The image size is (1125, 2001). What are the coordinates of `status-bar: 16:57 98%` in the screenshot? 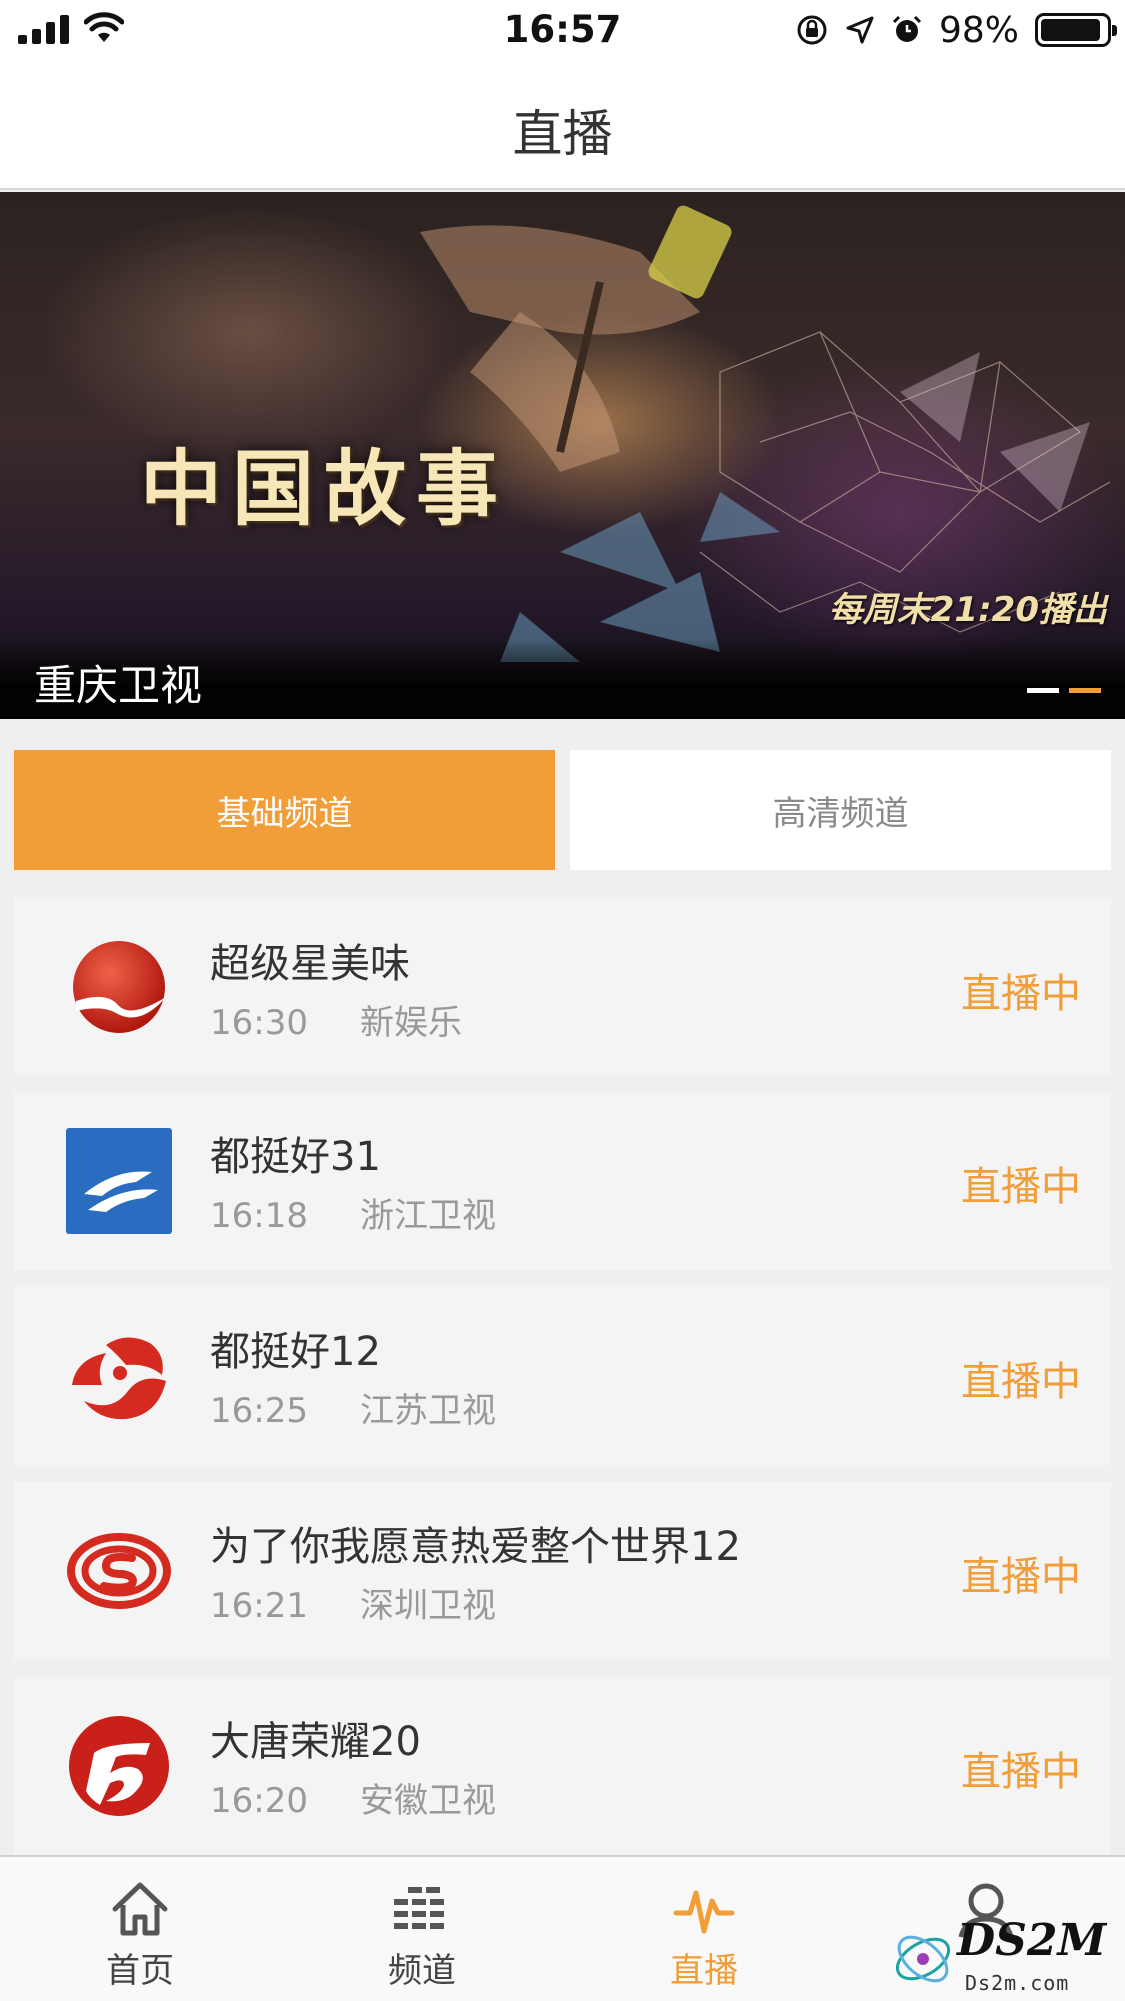 It's located at (562, 30).